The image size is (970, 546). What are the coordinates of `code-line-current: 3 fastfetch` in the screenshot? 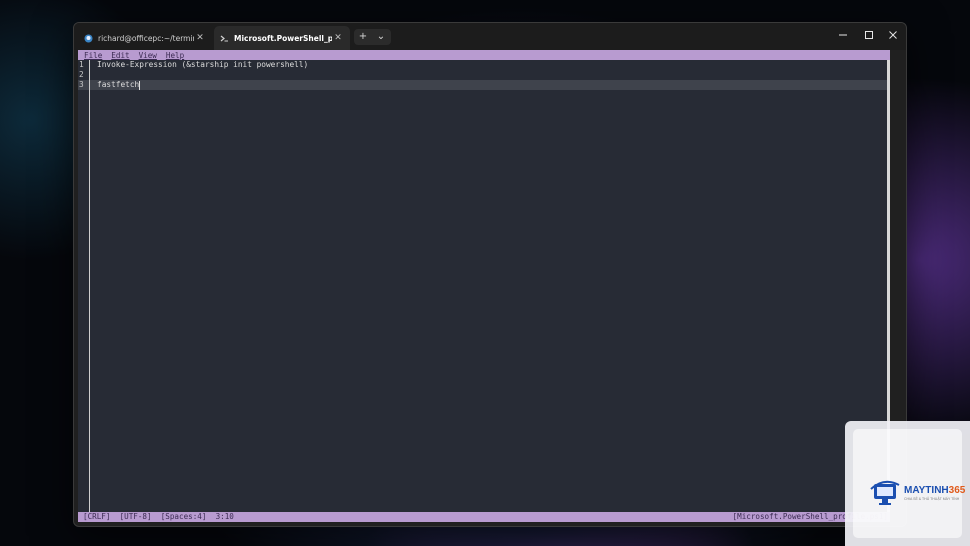 It's located at (483, 85).